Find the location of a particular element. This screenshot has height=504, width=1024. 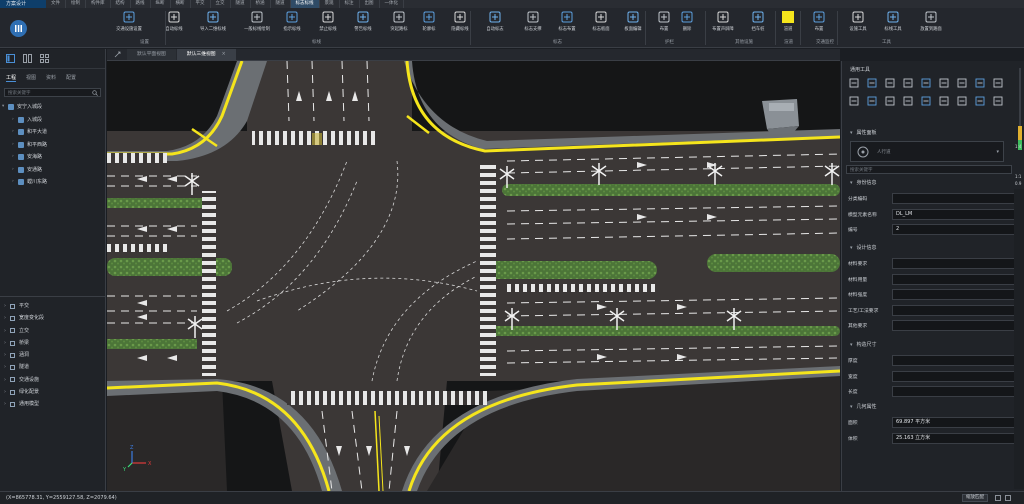

mirror-icon is located at coordinates (944, 83).